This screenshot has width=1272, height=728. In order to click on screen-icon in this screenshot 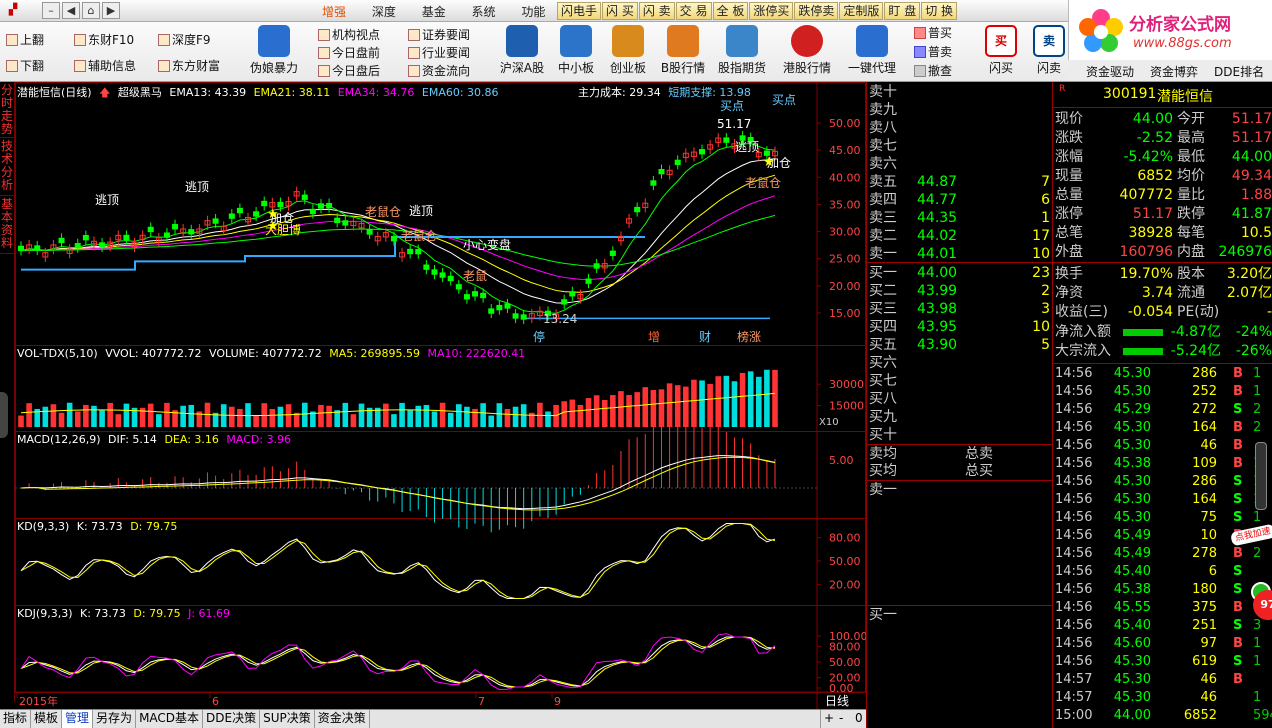, I will do `click(872, 41)`.